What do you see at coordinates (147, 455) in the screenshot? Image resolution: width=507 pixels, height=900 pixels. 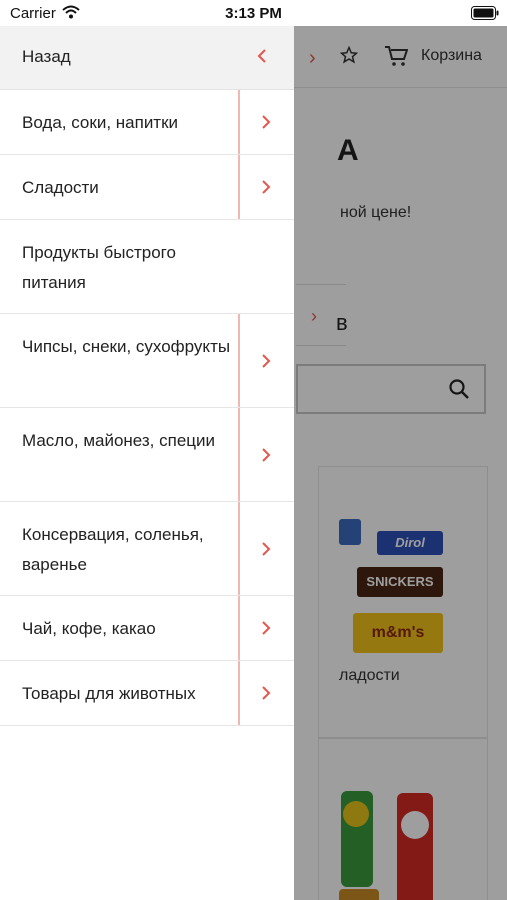 I see `menu-item-oil: Масло, майонез, специи` at bounding box center [147, 455].